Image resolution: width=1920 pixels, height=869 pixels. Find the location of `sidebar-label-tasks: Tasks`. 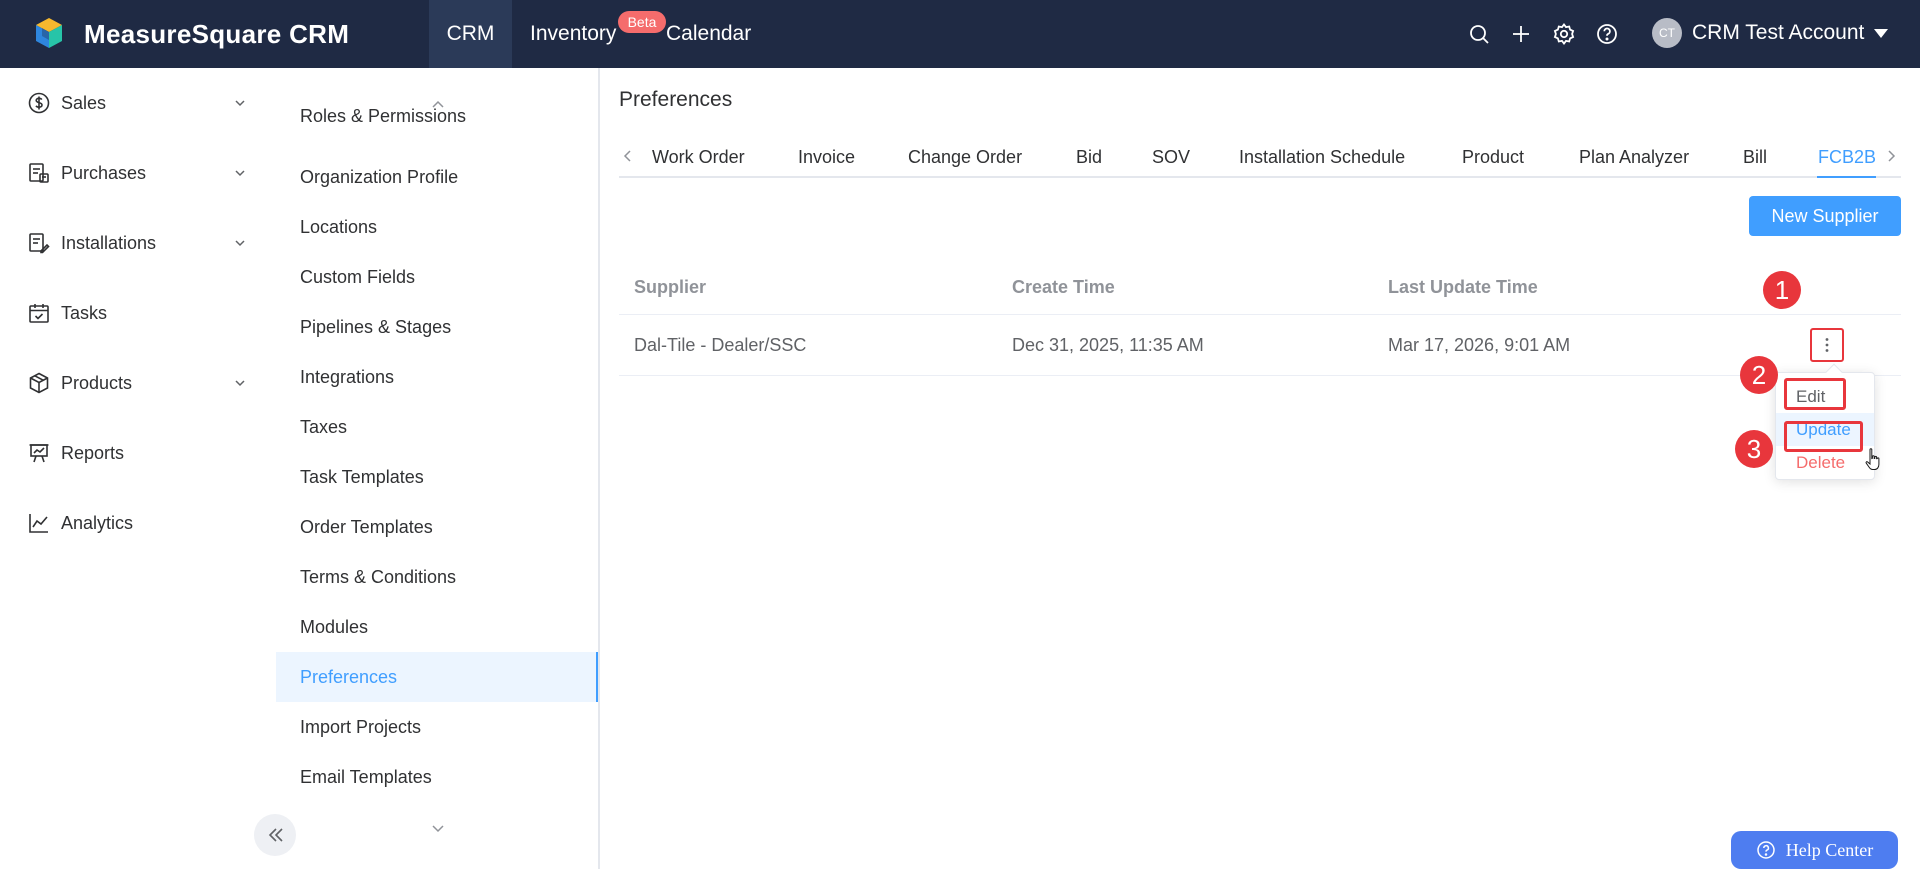

sidebar-label-tasks: Tasks is located at coordinates (84, 312).